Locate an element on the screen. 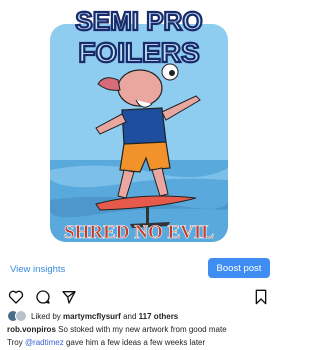 The height and width of the screenshot is (350, 320). liked-and: and is located at coordinates (130, 316).